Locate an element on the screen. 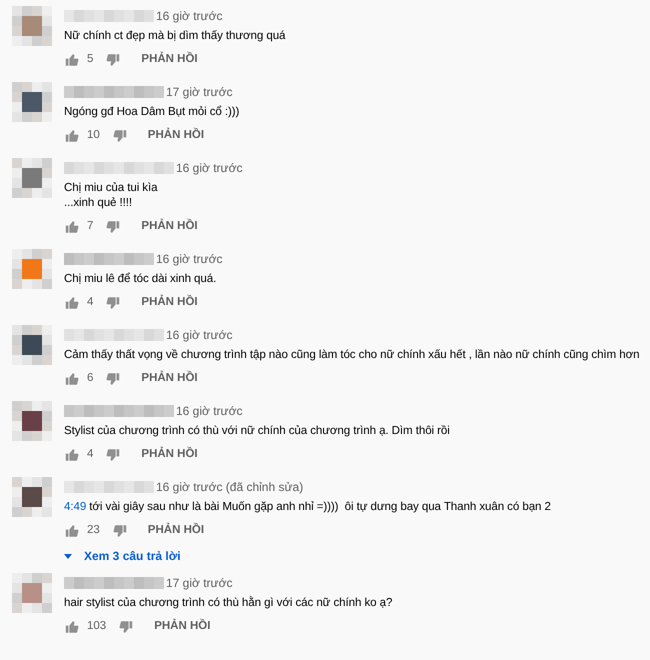  view-replies-button: Xem 3 câu trả lời is located at coordinates (307, 556).